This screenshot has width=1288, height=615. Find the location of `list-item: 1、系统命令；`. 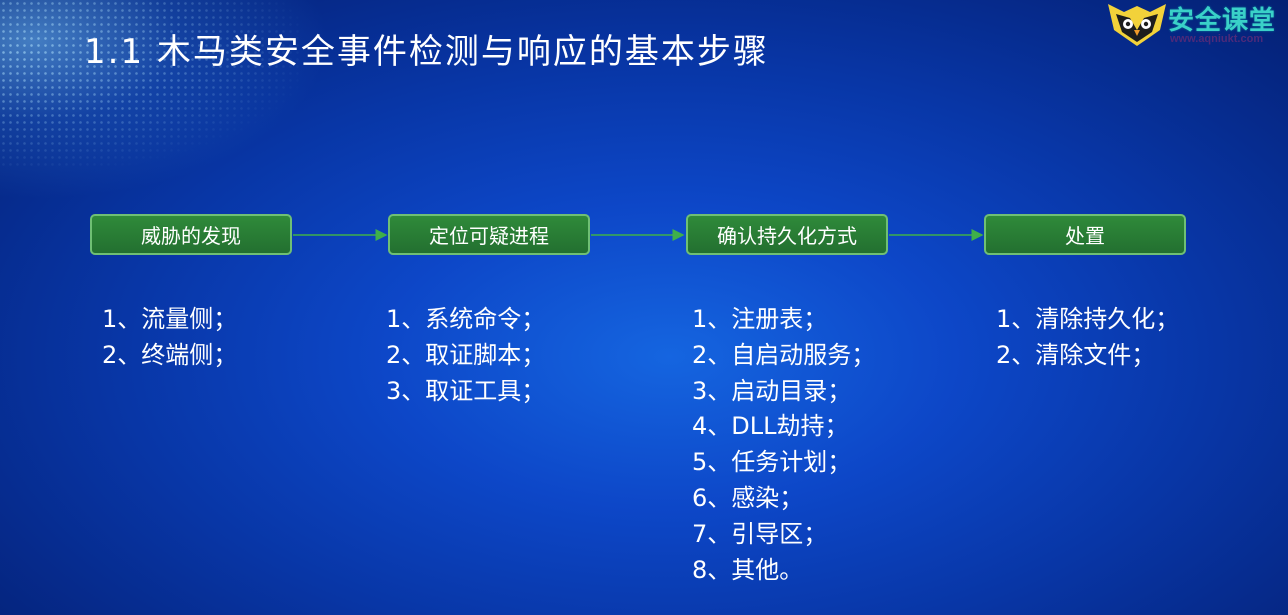

list-item: 1、系统命令； is located at coordinates (466, 319).